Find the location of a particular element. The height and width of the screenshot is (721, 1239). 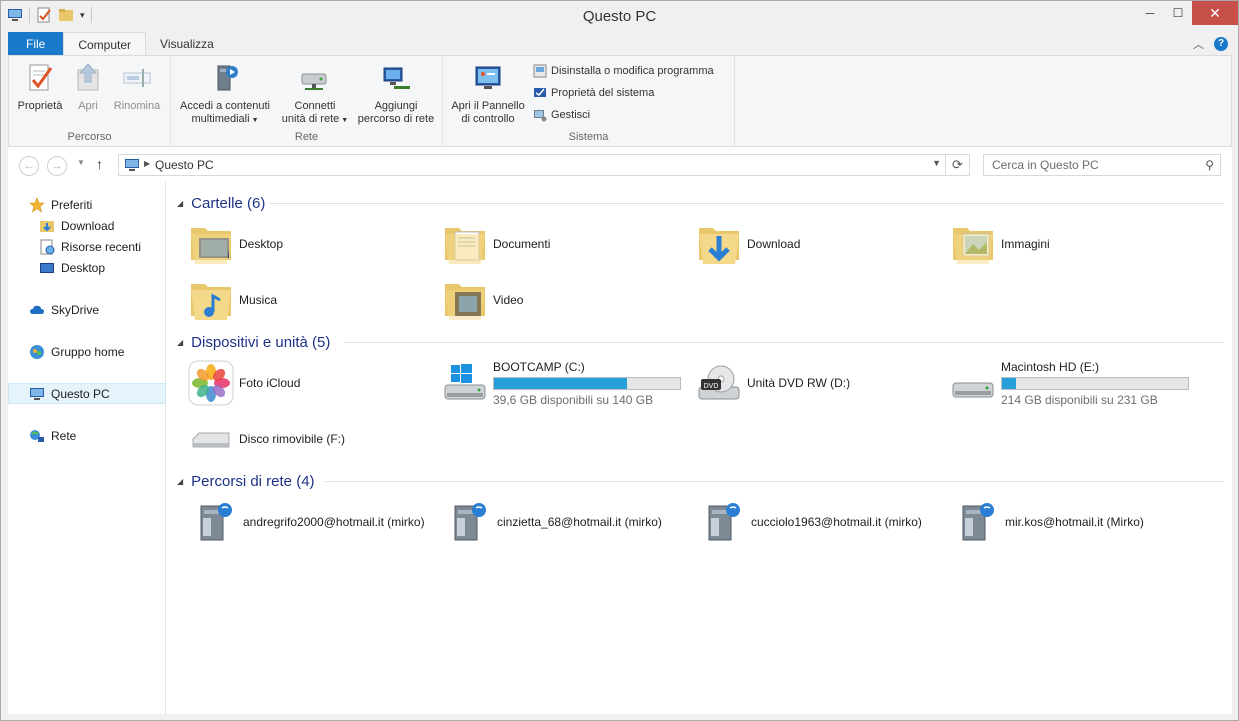

ribbon-right-controls: ︿ ? is located at coordinates (1210, 44).